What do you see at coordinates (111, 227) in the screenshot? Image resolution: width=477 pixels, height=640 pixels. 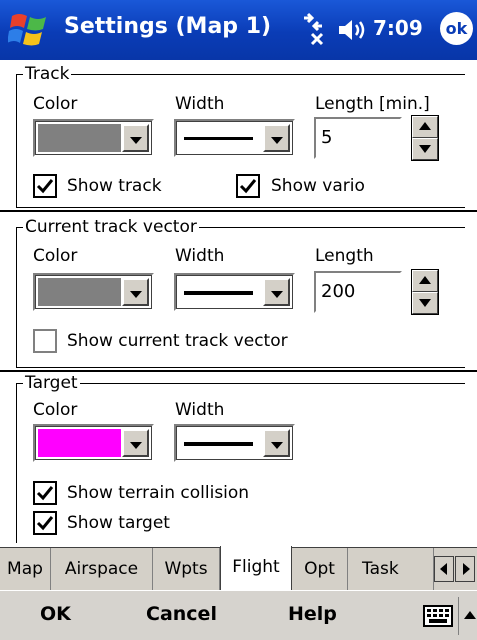 I see `vector-legend: Current track vector` at bounding box center [111, 227].